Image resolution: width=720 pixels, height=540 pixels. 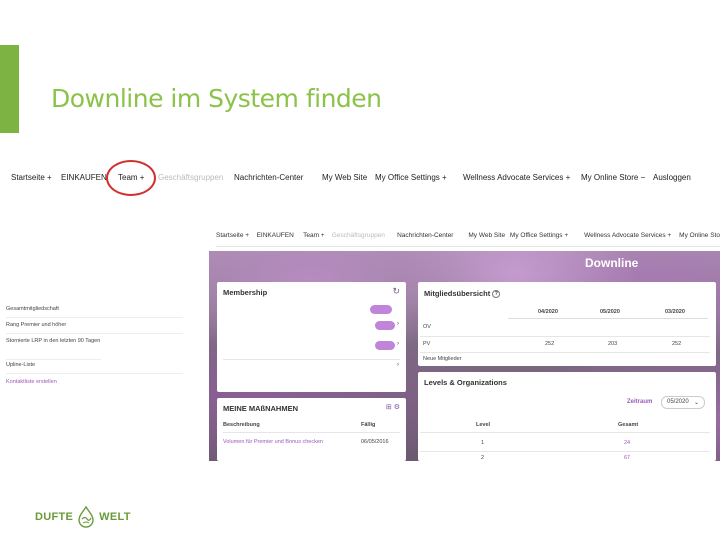 I want to click on mitglied-row-neue: Neue Mitglieder, so click(x=442, y=359).